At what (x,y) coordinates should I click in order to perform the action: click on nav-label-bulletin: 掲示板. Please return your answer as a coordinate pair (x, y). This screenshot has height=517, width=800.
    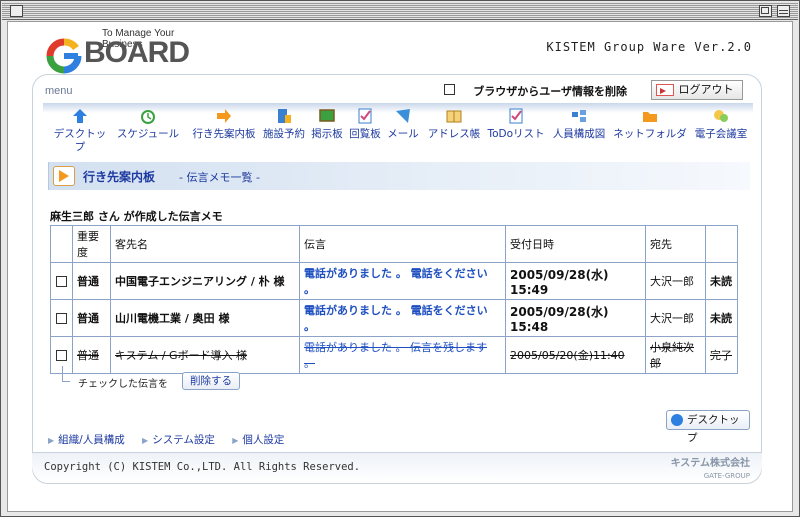
    Looking at the image, I should click on (327, 134).